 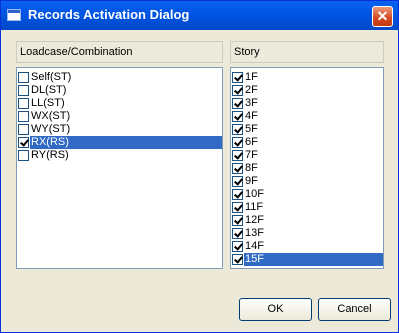 What do you see at coordinates (51, 116) in the screenshot?
I see `list-item-label: WX(ST)` at bounding box center [51, 116].